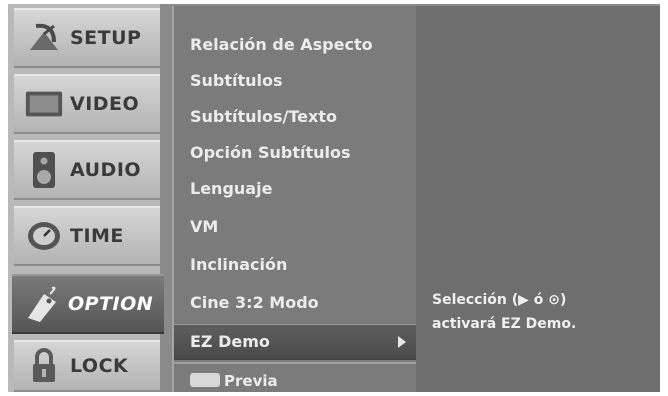 The height and width of the screenshot is (396, 668). I want to click on tv-screen-icon, so click(44, 104).